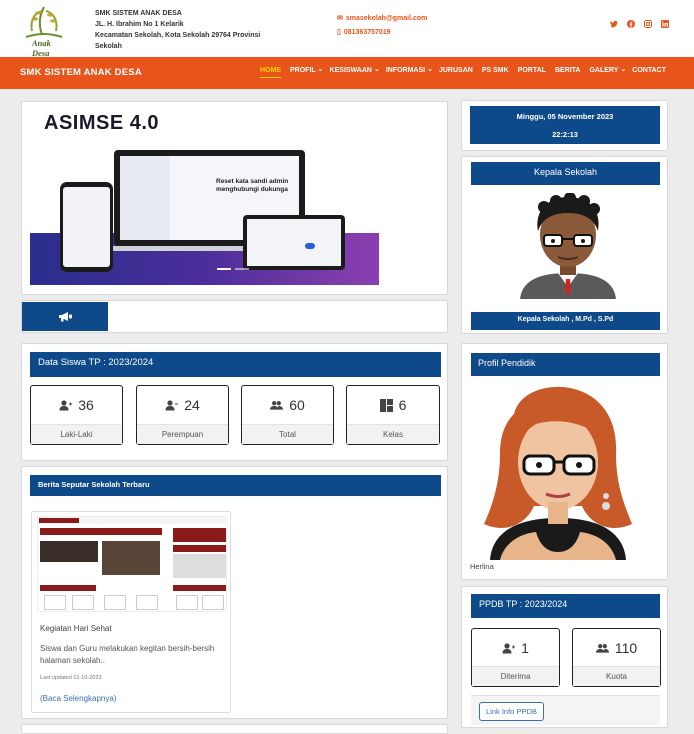 This screenshot has width=694, height=734. I want to click on data-siswa-title: Data Siswa TP : 2023/2024, so click(96, 362).